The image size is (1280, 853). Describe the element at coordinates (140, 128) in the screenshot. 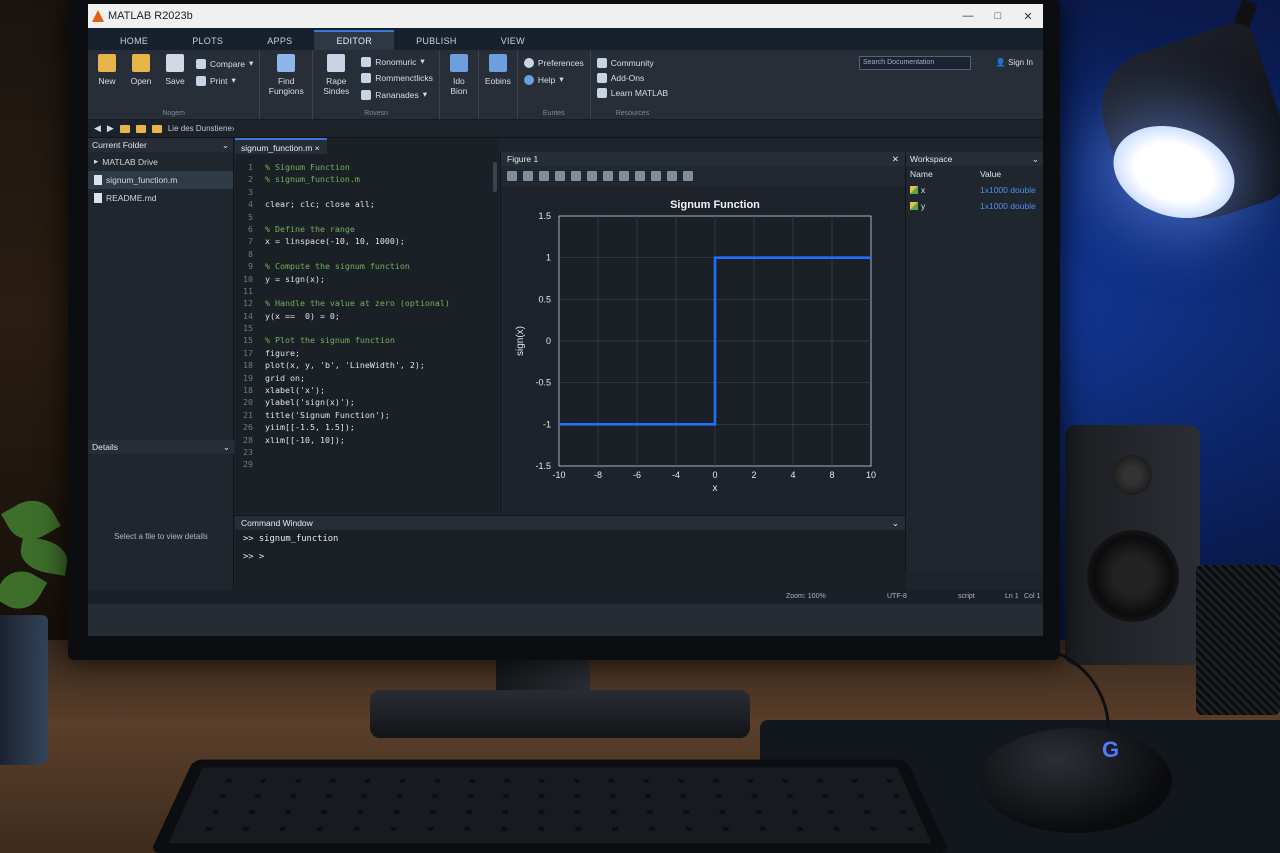

I see `folder-up-icon` at that location.